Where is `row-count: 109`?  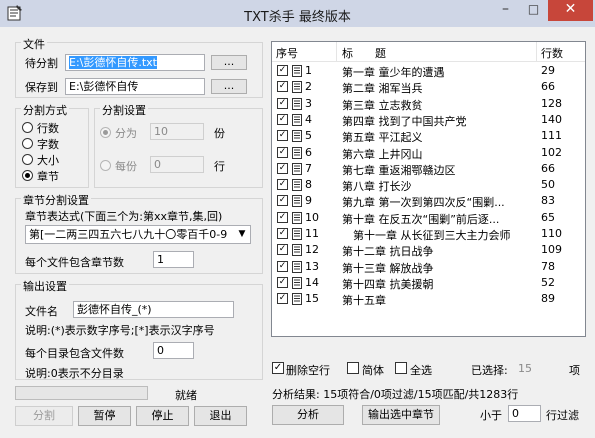 row-count: 109 is located at coordinates (551, 250).